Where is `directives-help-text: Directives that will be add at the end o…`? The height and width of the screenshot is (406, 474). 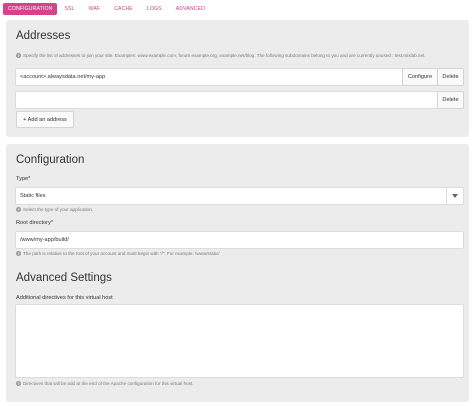
directives-help-text: Directives that will be add at the end o… is located at coordinates (108, 383).